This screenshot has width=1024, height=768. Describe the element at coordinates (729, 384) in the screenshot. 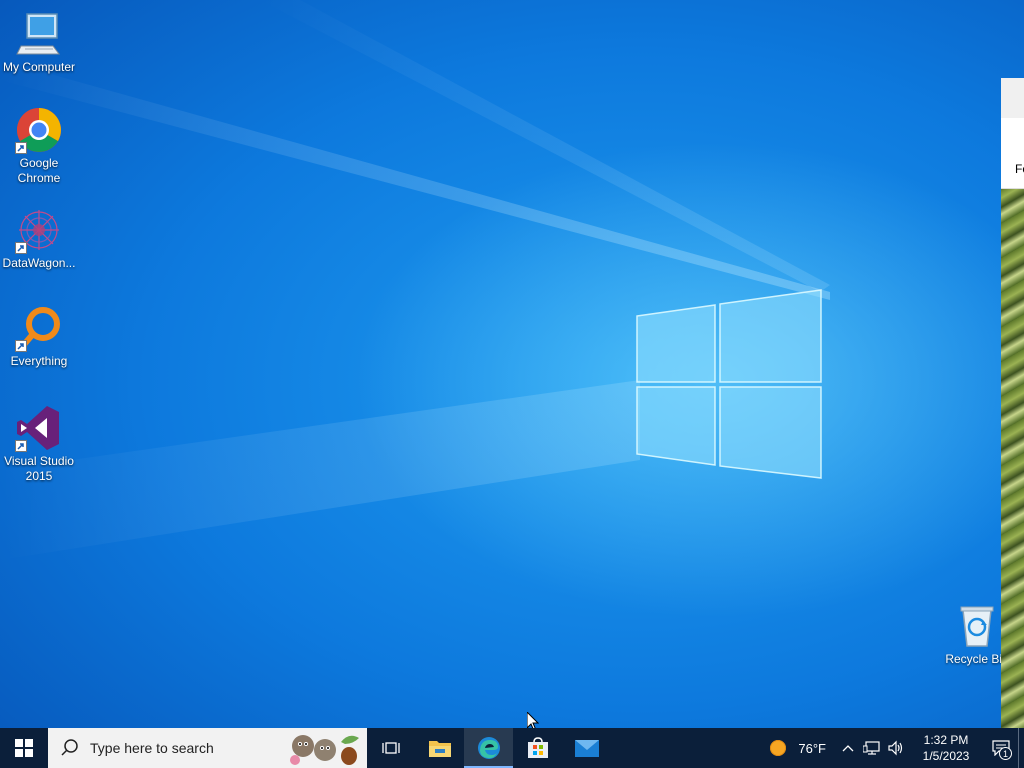

I see `windows-logo-wallpaper` at that location.